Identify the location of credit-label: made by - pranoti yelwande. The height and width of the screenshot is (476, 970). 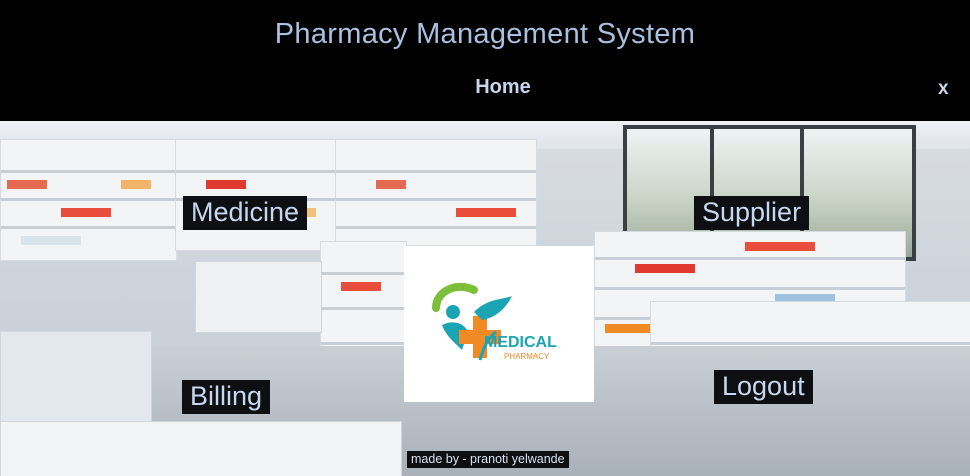
(488, 459).